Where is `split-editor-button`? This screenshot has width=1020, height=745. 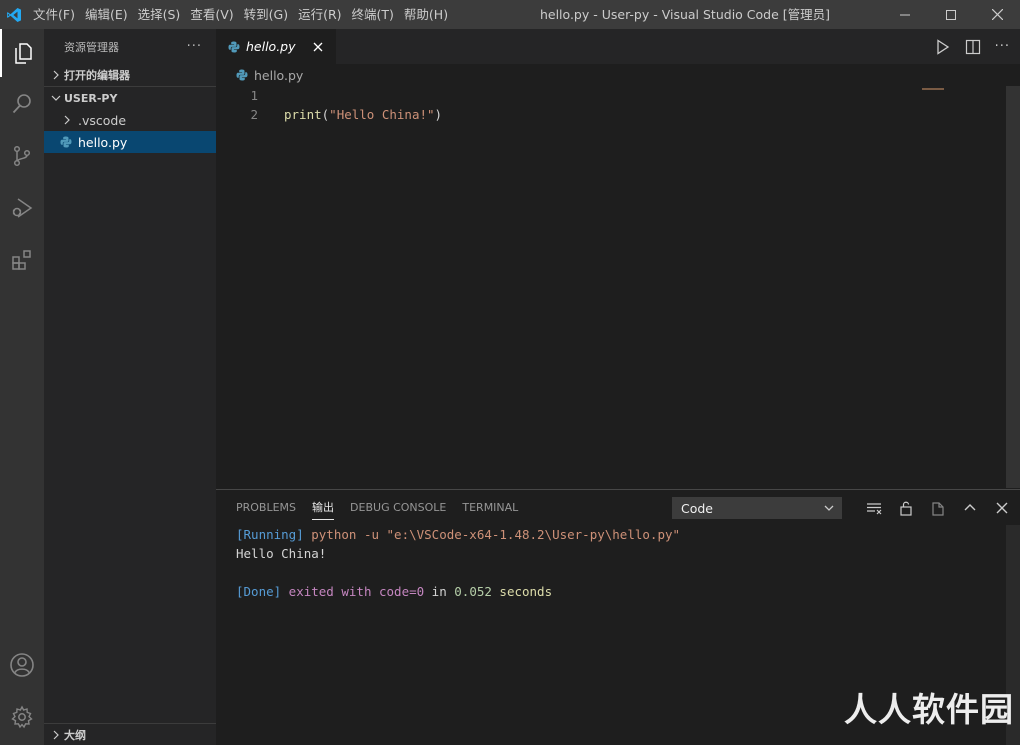 split-editor-button is located at coordinates (973, 47).